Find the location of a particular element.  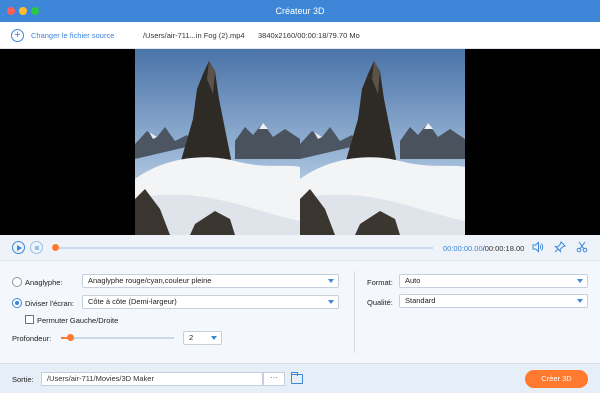

current-time: 00:00:00.00 is located at coordinates (463, 248).